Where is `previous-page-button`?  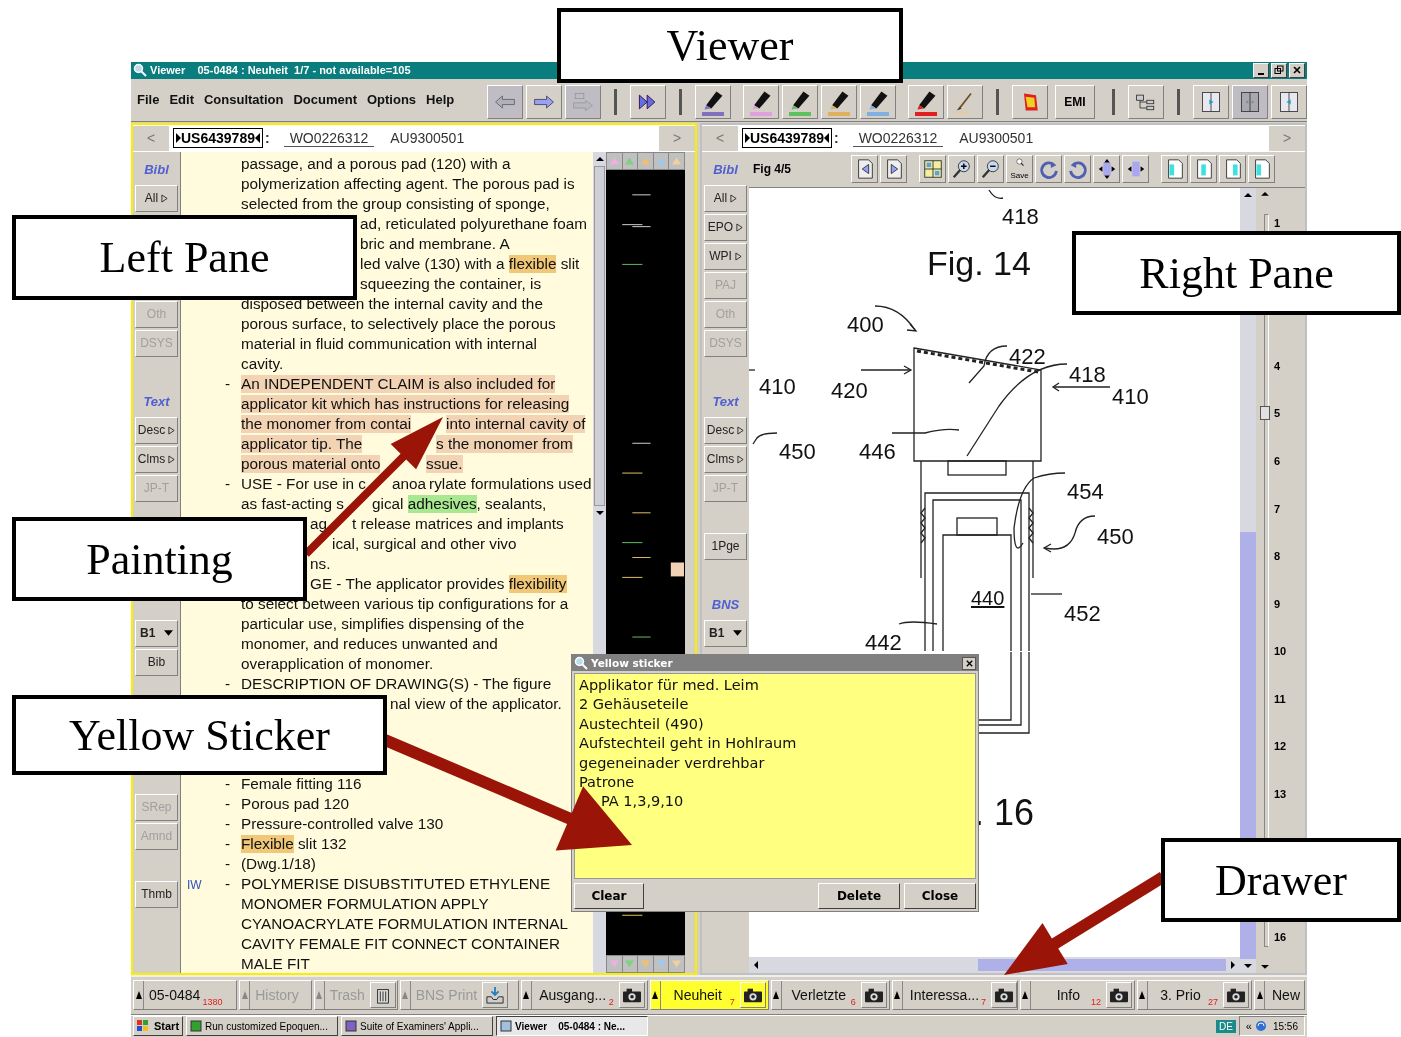
previous-page-button is located at coordinates (864, 169).